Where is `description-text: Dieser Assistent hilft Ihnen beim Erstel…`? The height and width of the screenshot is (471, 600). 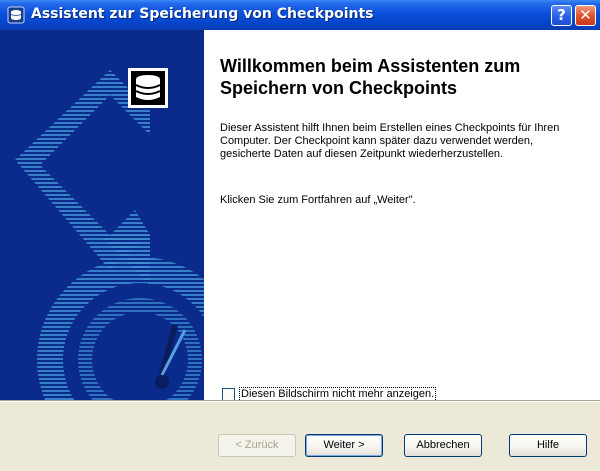
description-text: Dieser Assistent hilft Ihnen beim Erstel… is located at coordinates (390, 141).